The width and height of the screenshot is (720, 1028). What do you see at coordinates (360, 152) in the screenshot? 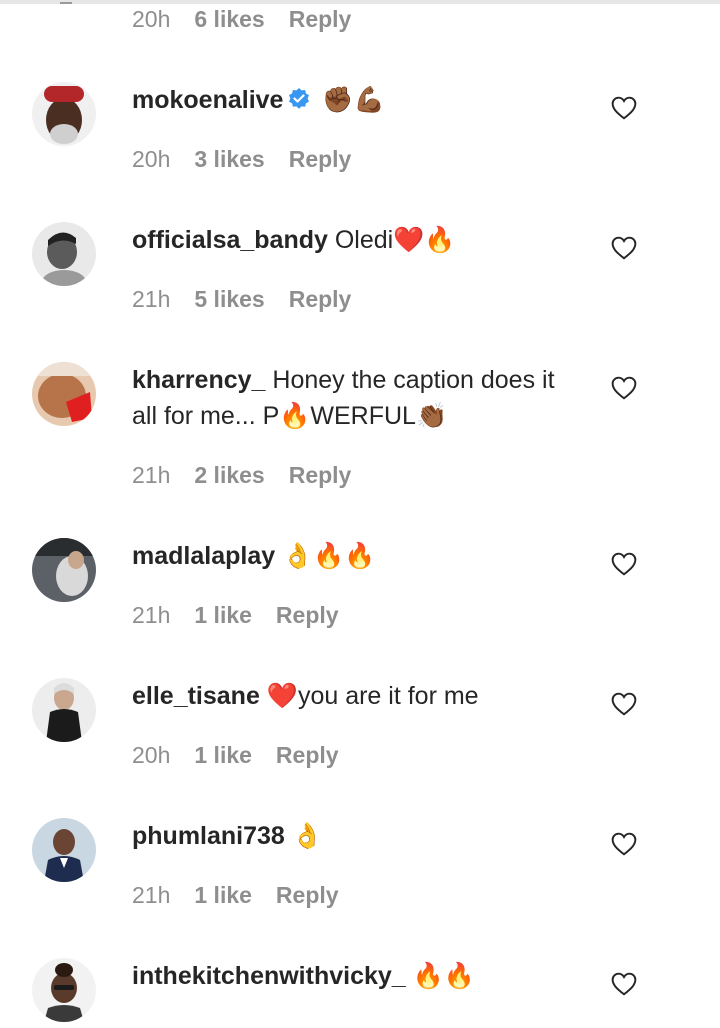
I see `comment-item: mokoenalive ✊🏾💪🏾 20h 3 likes Reply` at bounding box center [360, 152].